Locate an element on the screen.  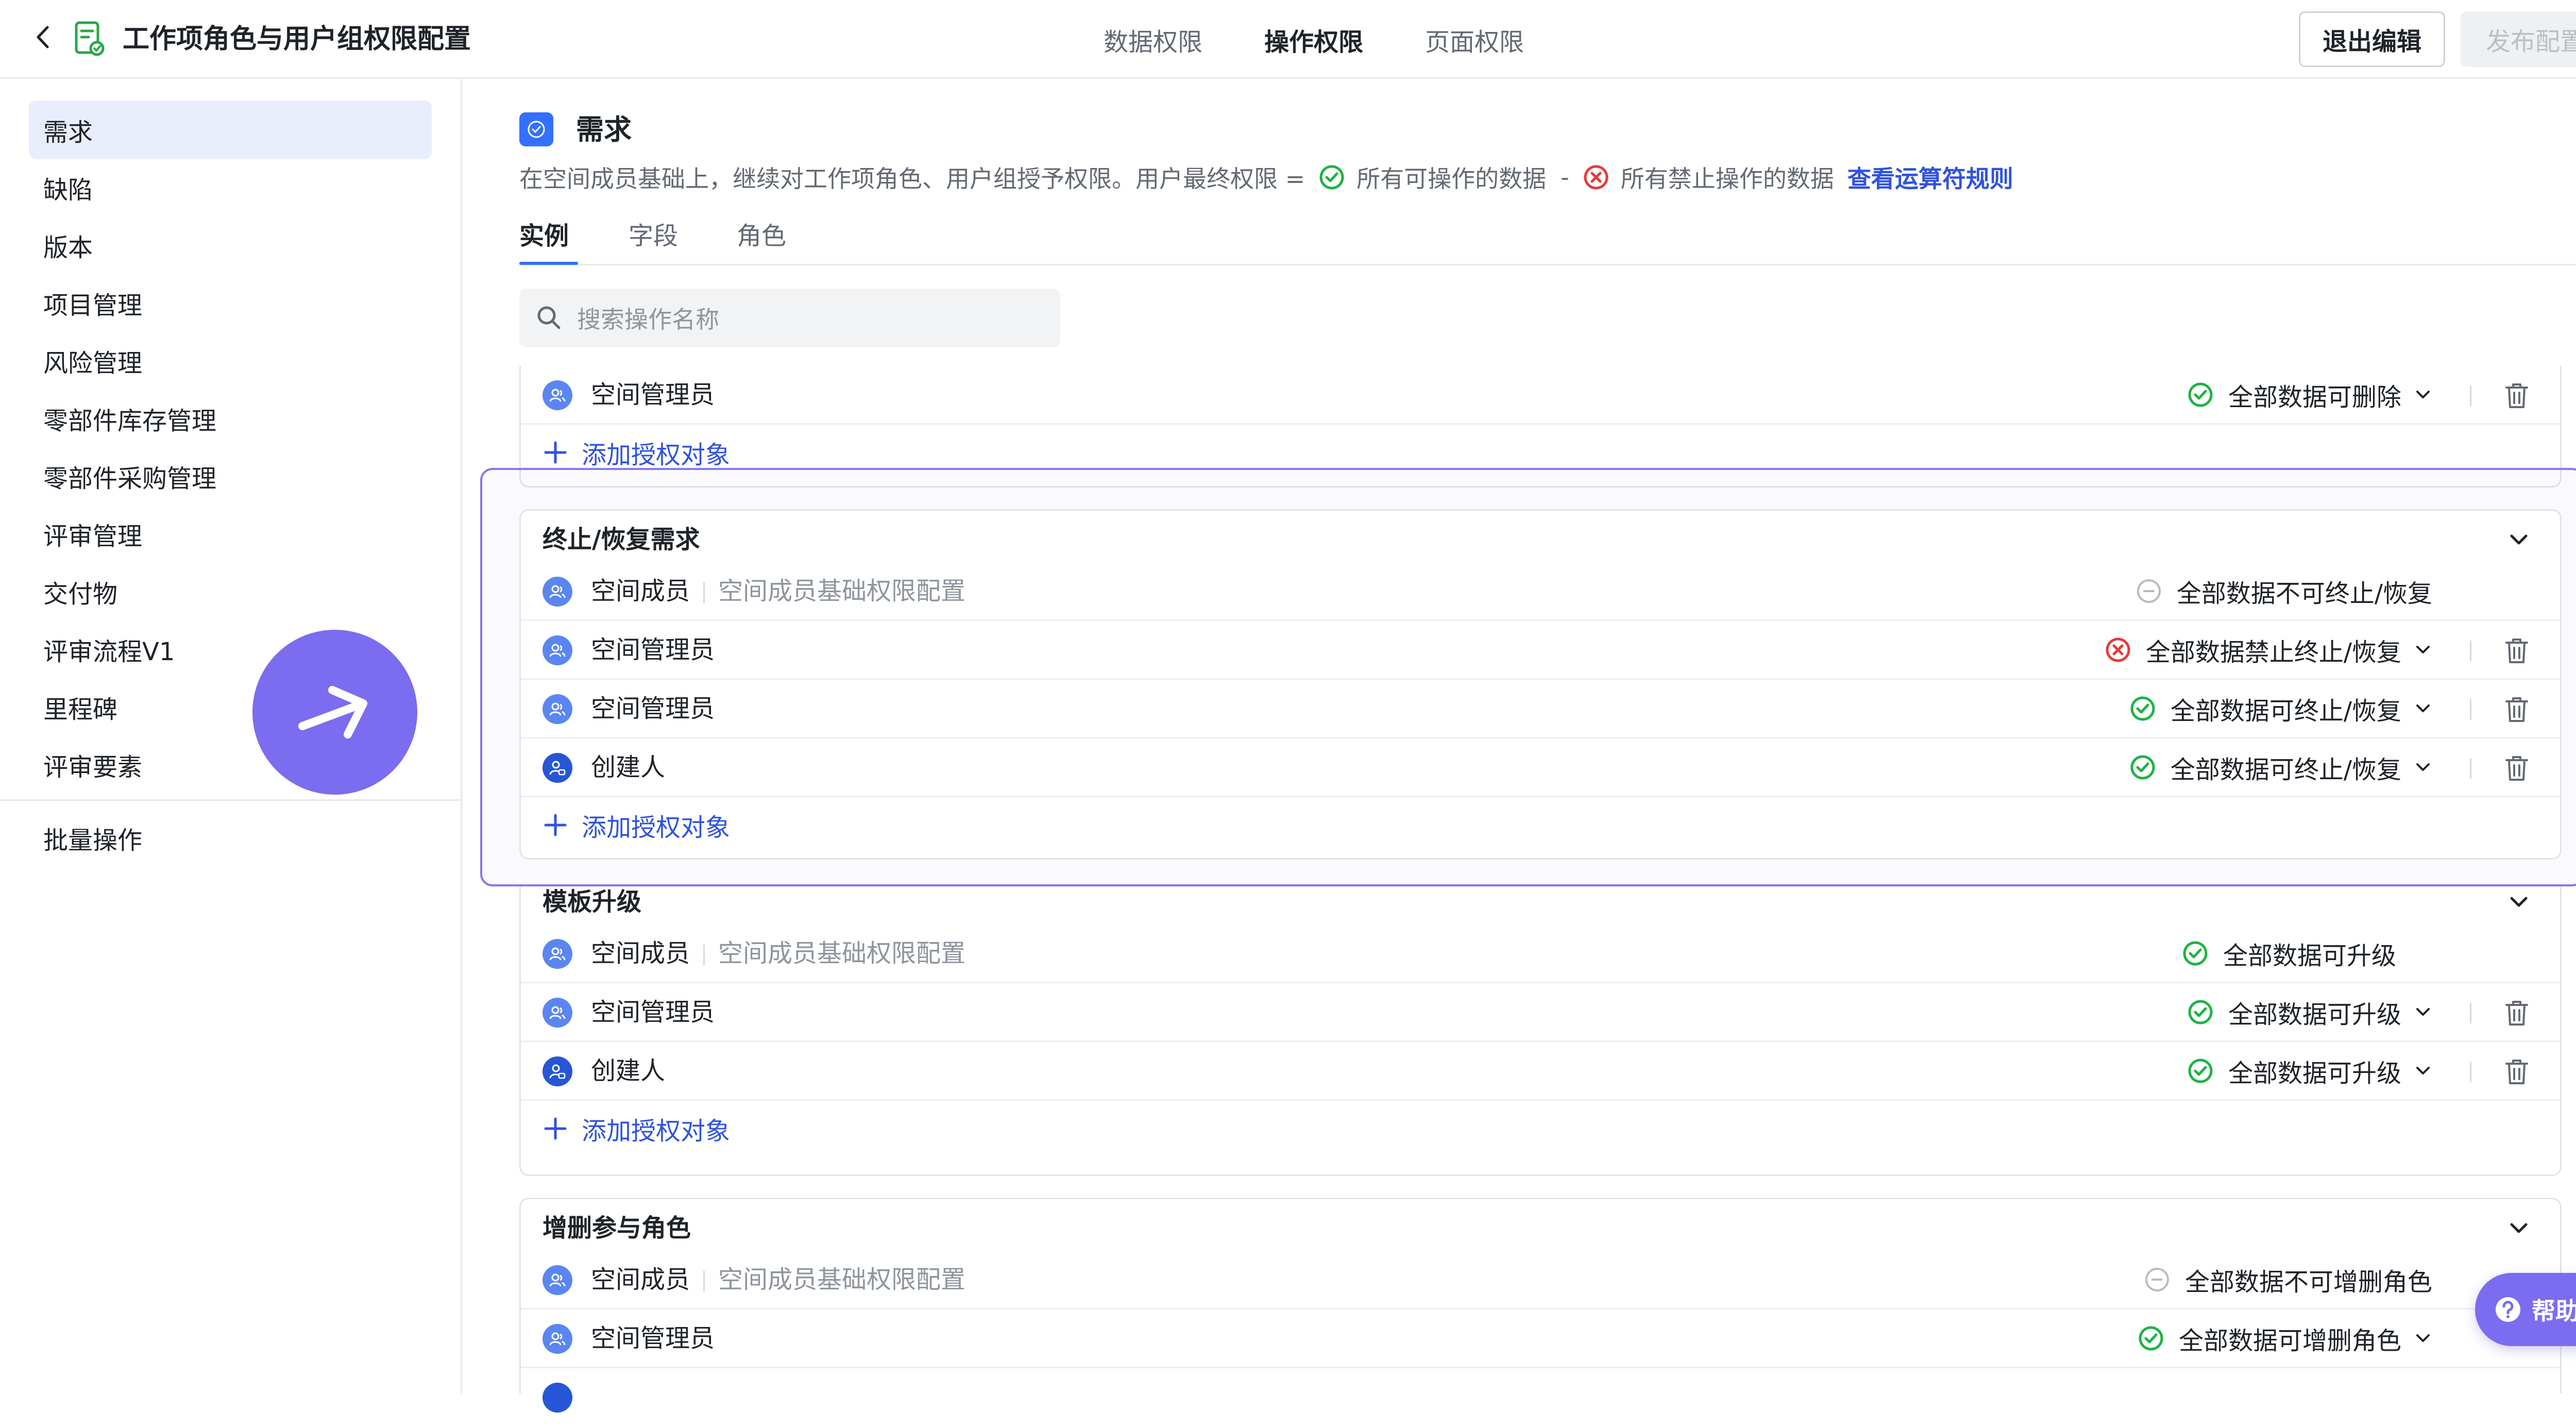
sidebar-item-parts-inventory: 零部件库存管理 is located at coordinates (231, 418).